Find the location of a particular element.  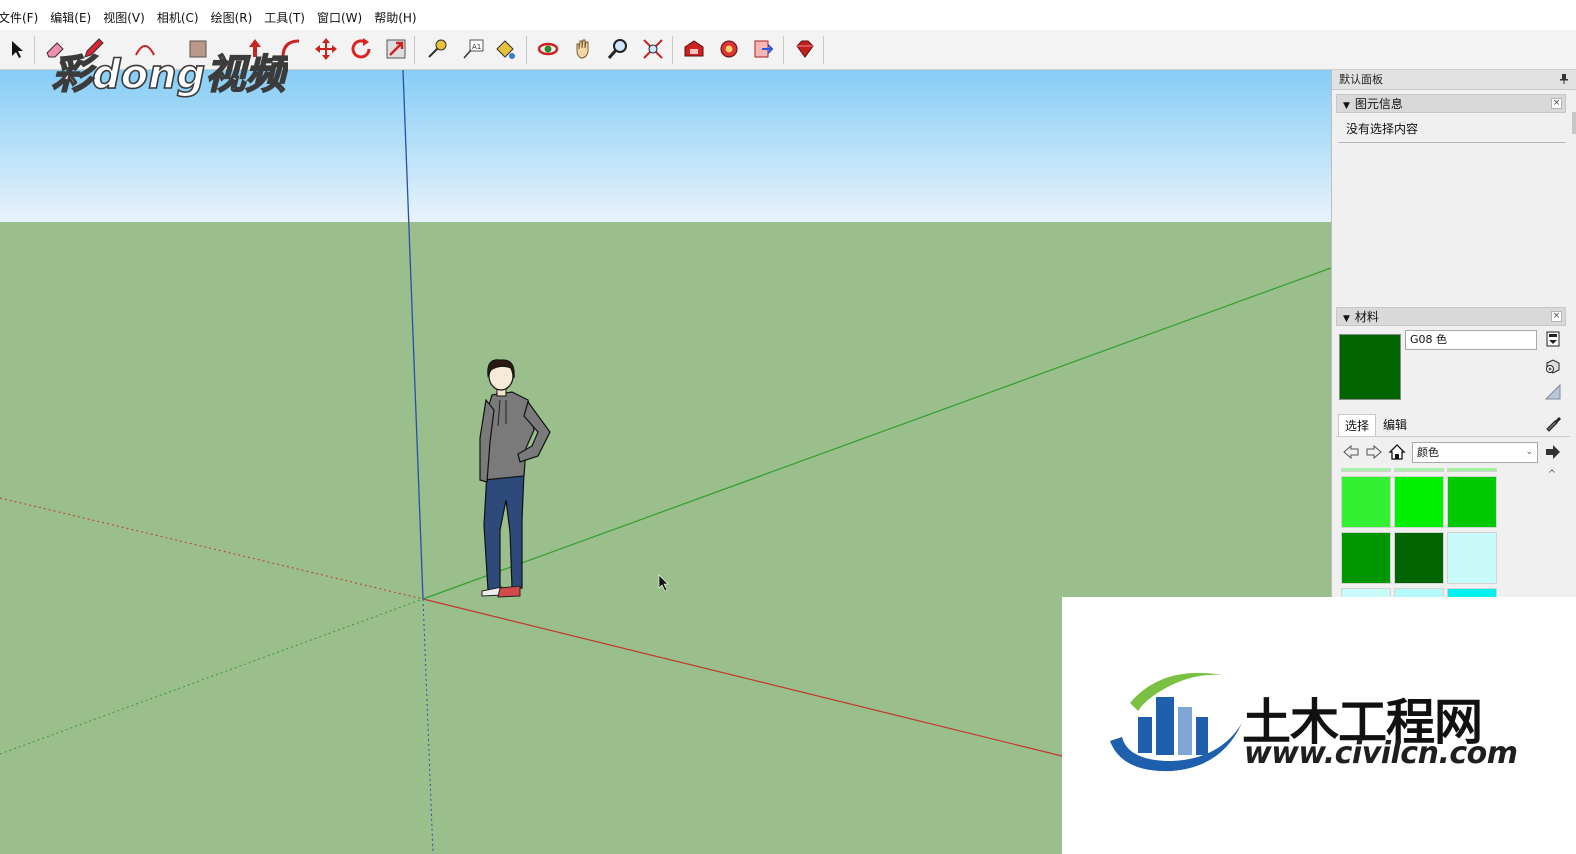

home-icon is located at coordinates (1397, 452).